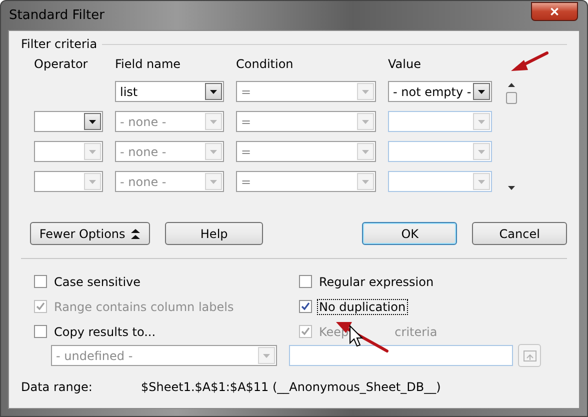  I want to click on checkbox-label: Range contains column labels, so click(144, 307).